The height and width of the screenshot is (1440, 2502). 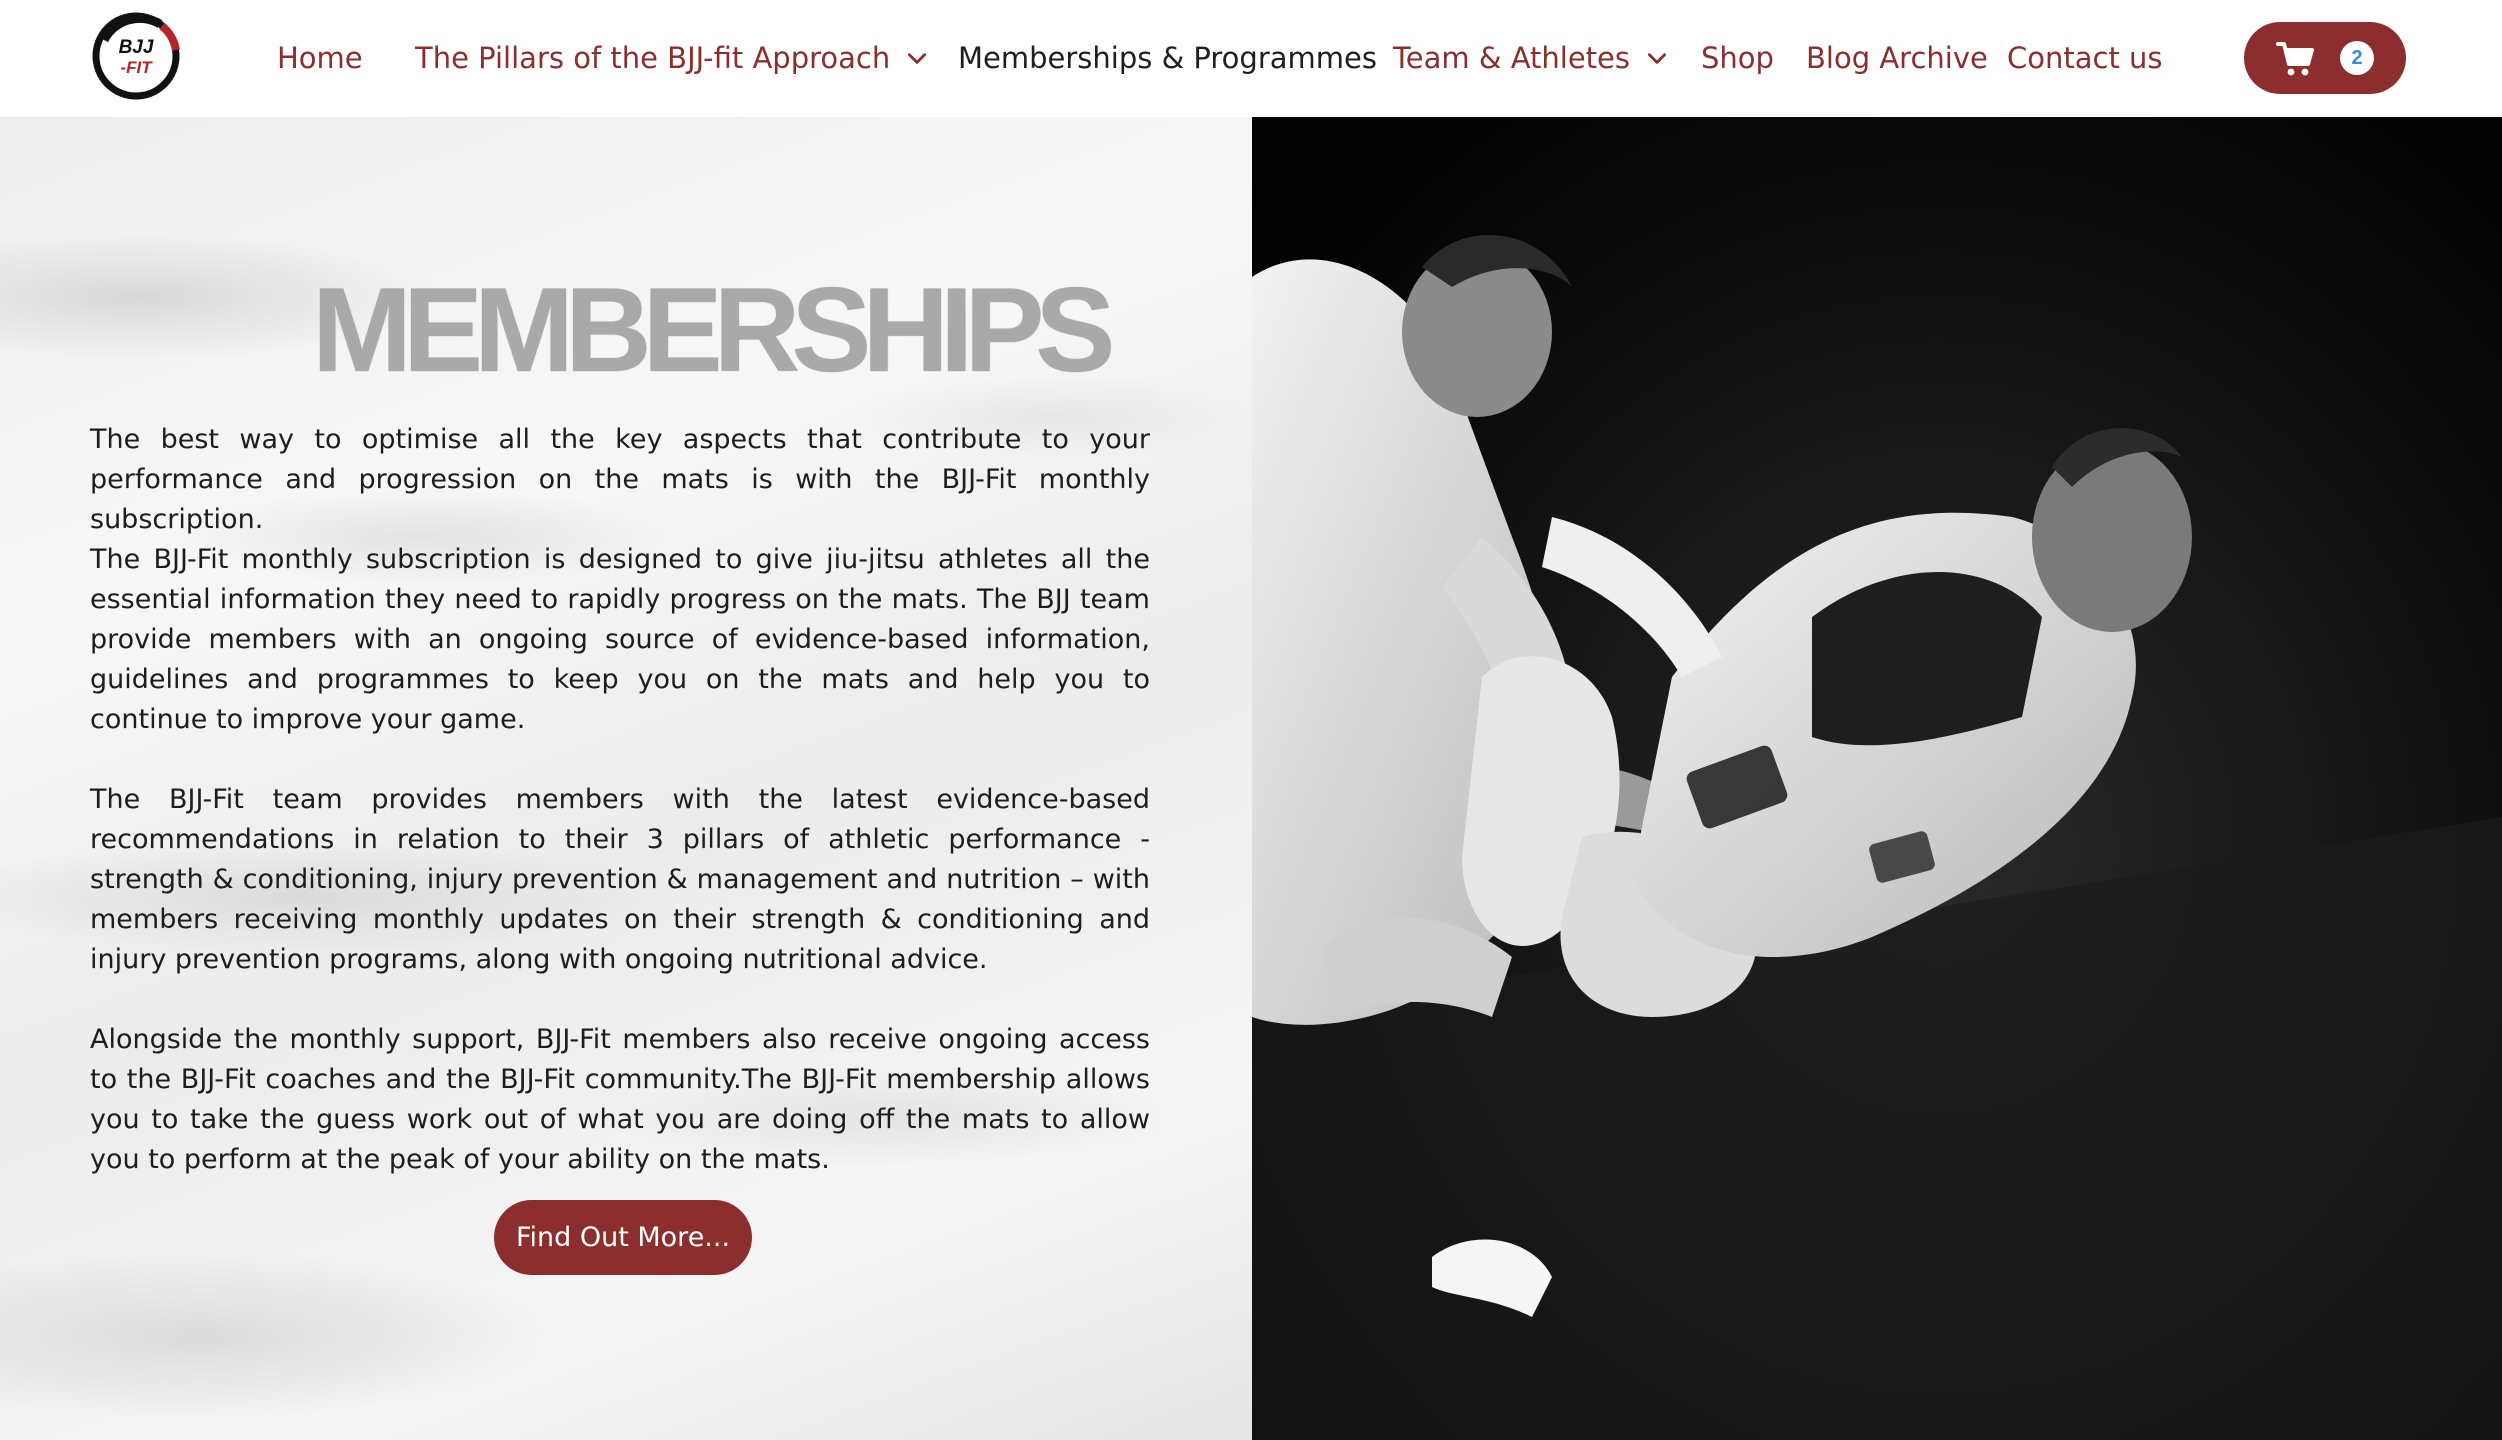 I want to click on nav-memberships: Memberships & Programmes, so click(x=1167, y=58).